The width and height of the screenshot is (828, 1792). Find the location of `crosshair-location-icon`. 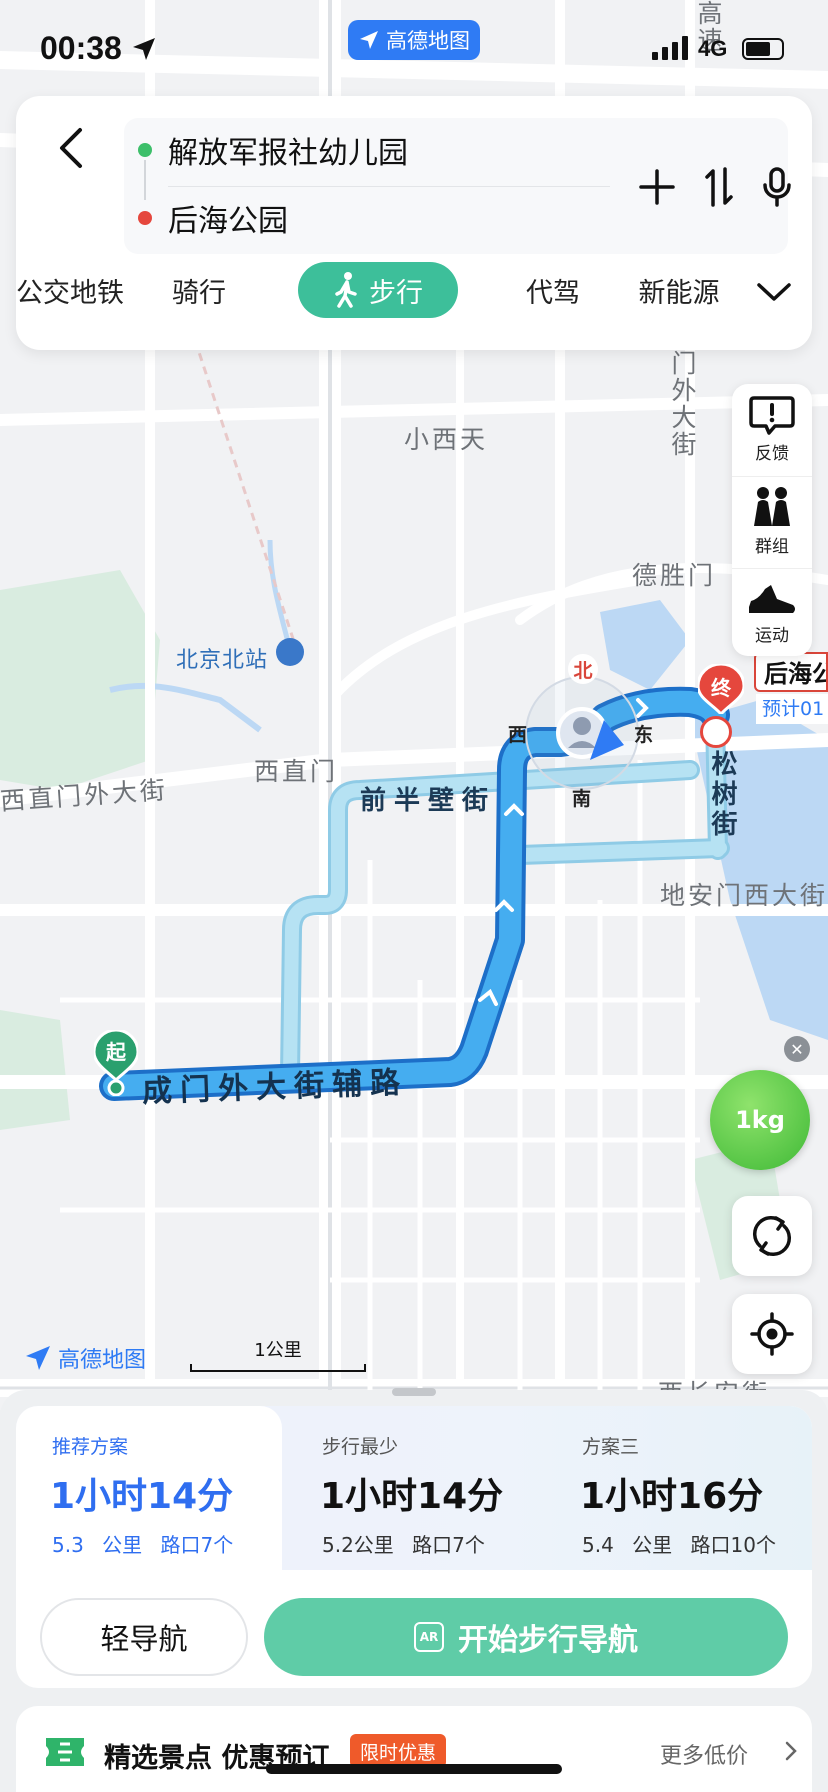

crosshair-location-icon is located at coordinates (772, 1334).